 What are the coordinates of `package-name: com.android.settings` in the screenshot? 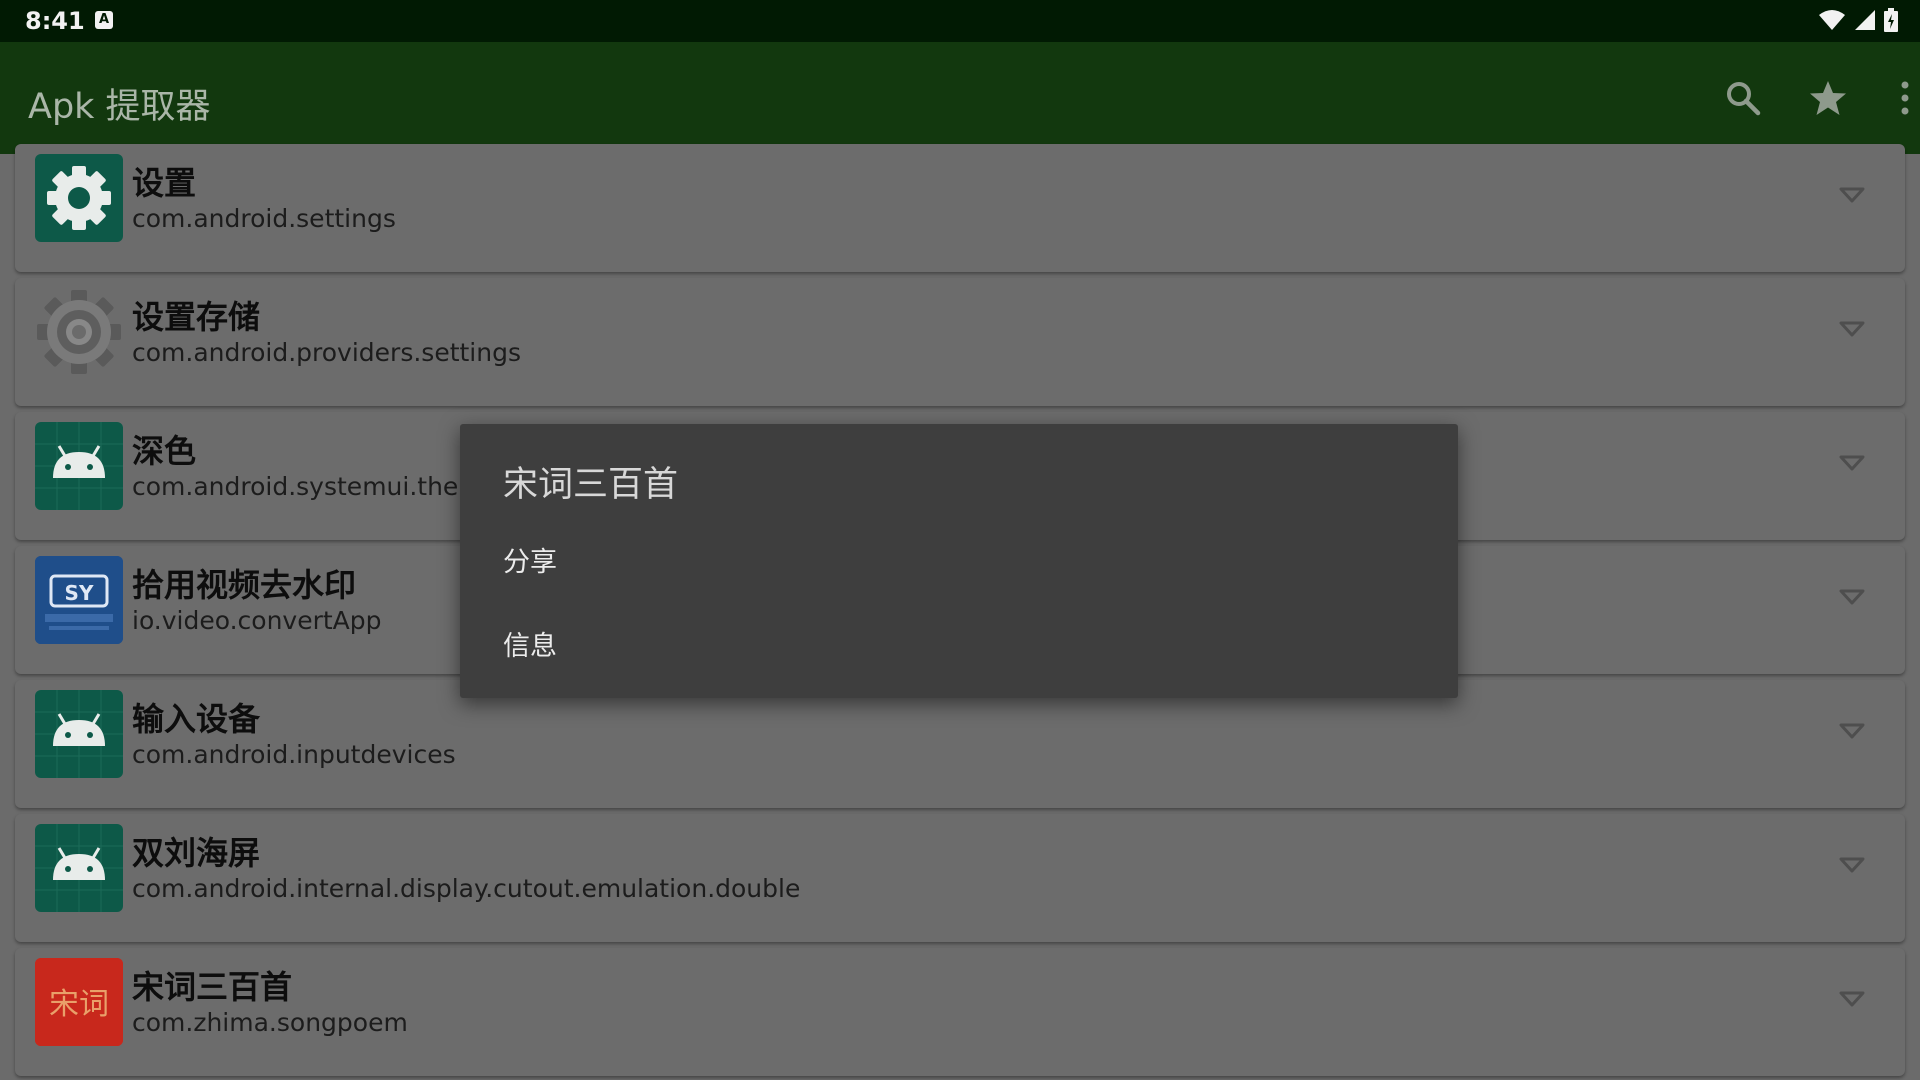 It's located at (264, 218).